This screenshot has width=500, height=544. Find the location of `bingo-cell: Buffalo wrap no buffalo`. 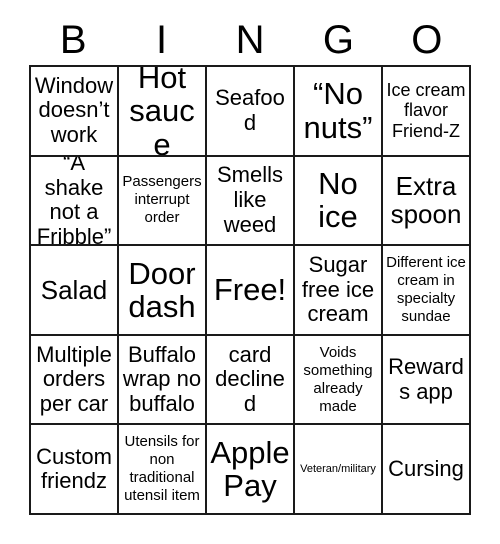

bingo-cell: Buffalo wrap no buffalo is located at coordinates (163, 380).